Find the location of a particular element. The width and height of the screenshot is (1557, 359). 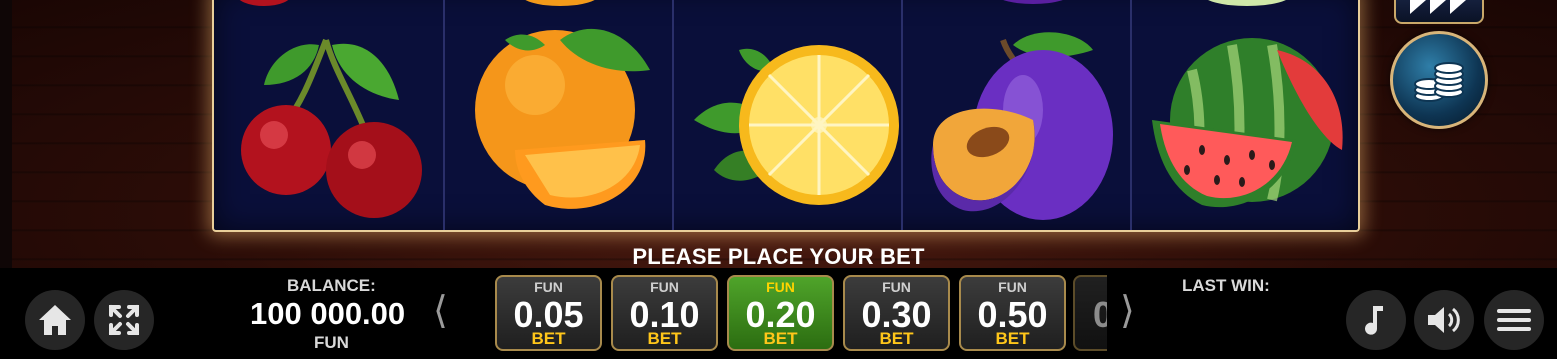

fullscreen-icon is located at coordinates (124, 320).